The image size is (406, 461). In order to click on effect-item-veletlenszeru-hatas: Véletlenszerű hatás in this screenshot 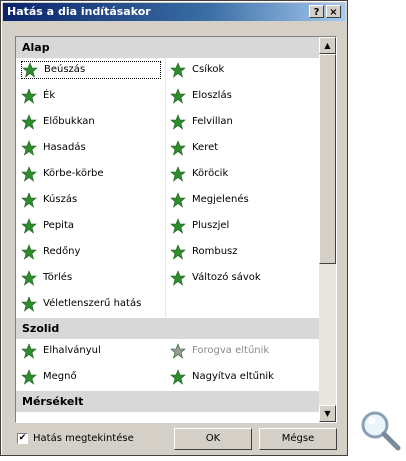, I will do `click(91, 304)`.